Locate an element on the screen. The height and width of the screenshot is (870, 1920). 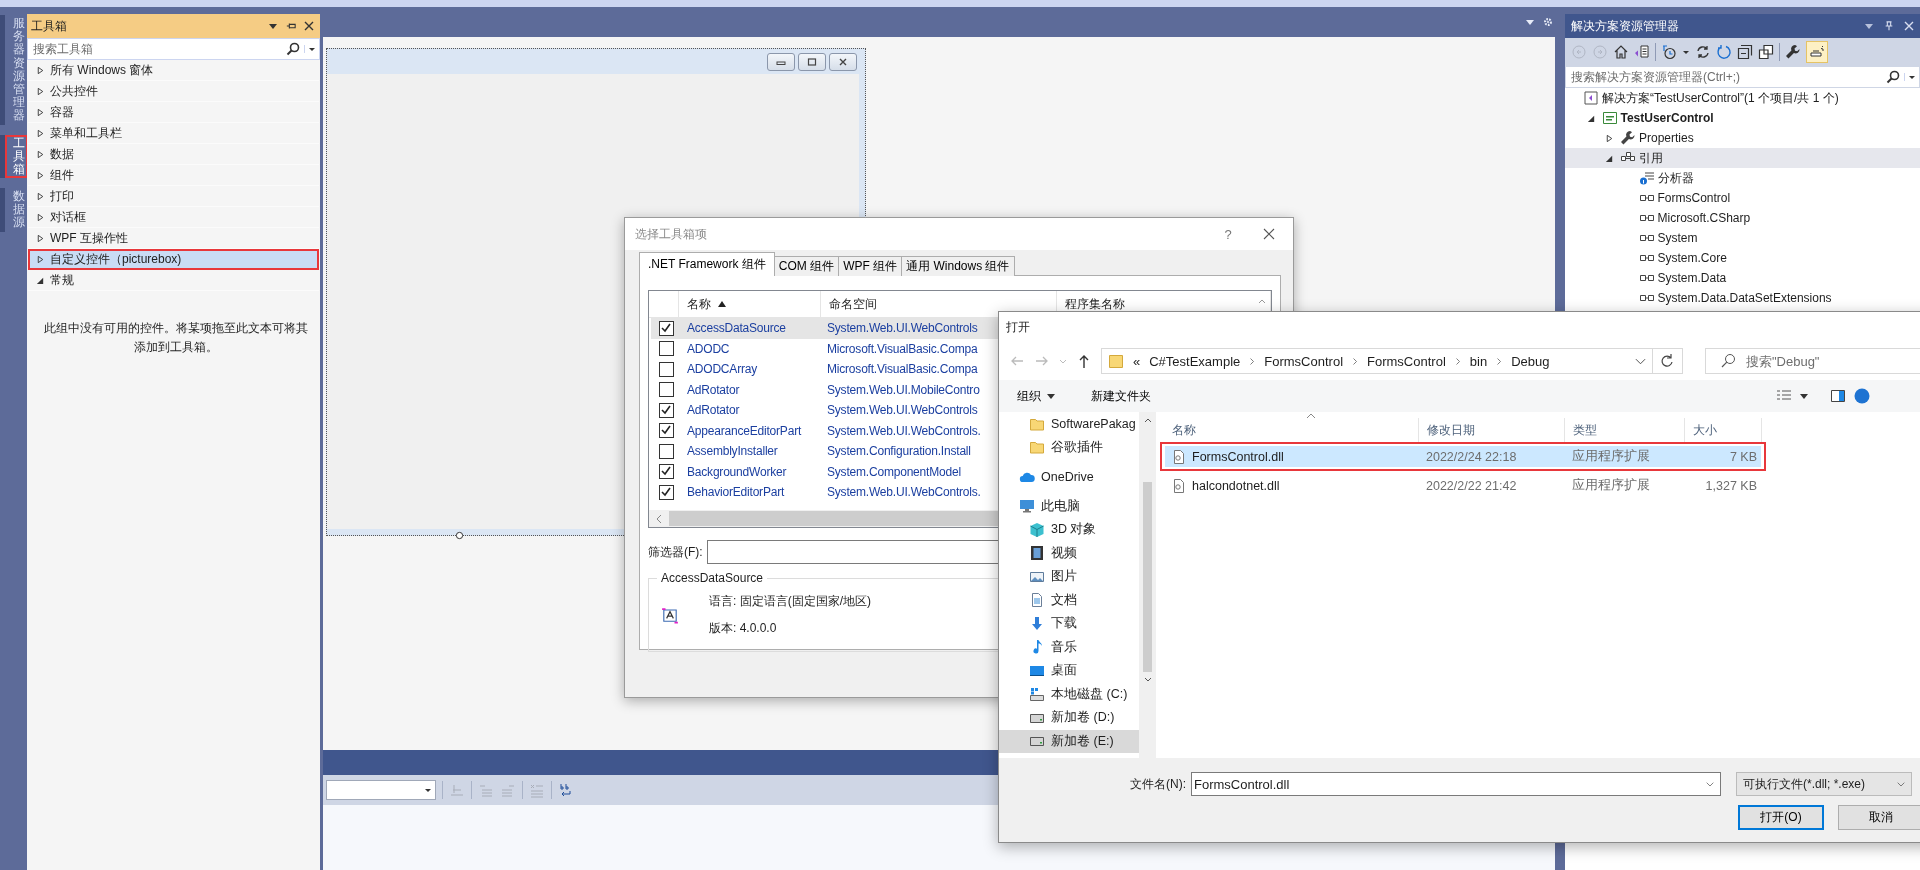
cancel-button: 取消 is located at coordinates (1879, 817).